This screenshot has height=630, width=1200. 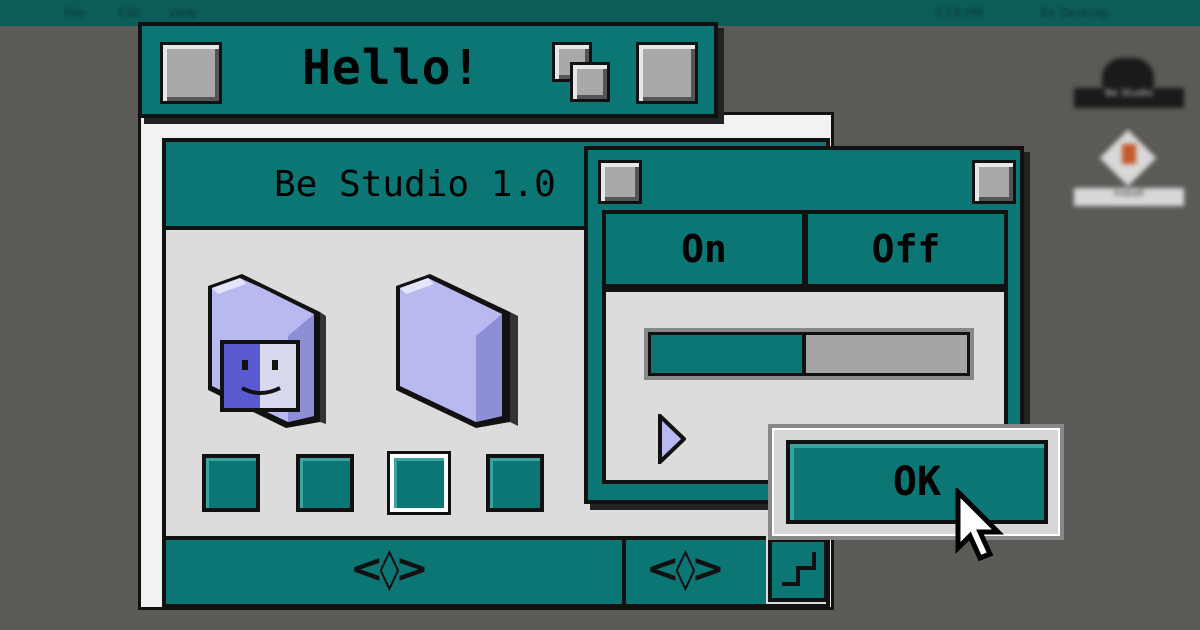 What do you see at coordinates (958, 13) in the screenshot?
I see `menu-clock: 2:19 PM` at bounding box center [958, 13].